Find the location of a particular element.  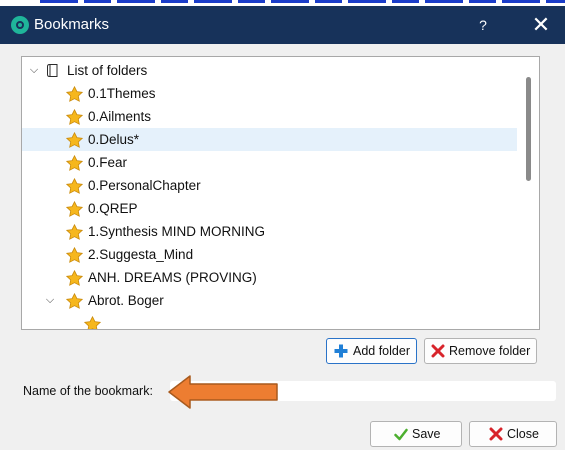

book-icon is located at coordinates (52, 70).